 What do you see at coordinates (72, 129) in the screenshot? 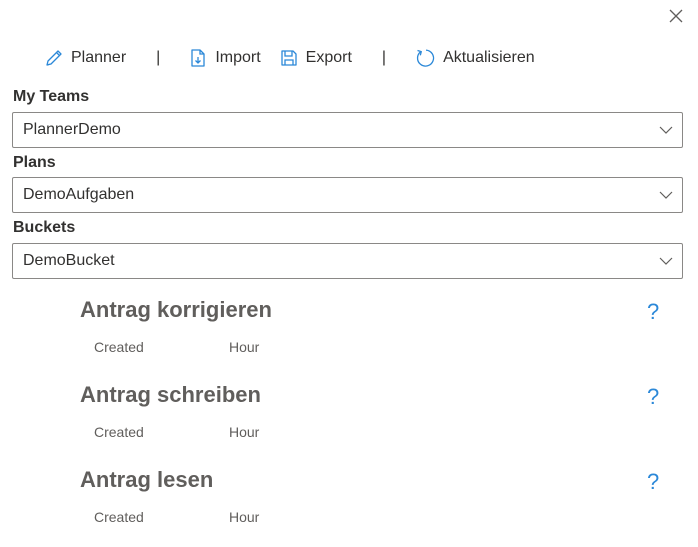
I see `teams-dropdown-value: PlannerDemo` at bounding box center [72, 129].